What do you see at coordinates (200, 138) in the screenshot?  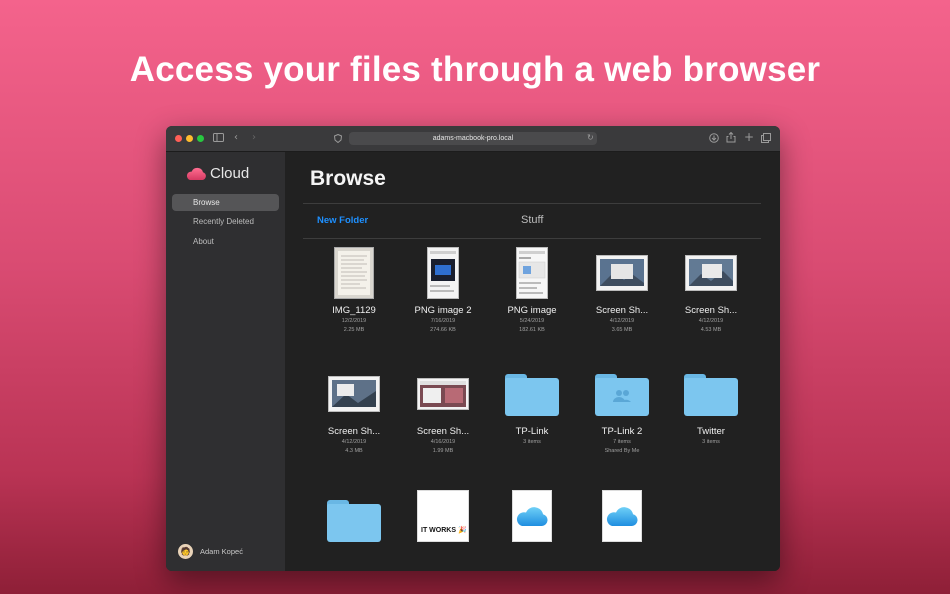 I see `zoom-window-button` at bounding box center [200, 138].